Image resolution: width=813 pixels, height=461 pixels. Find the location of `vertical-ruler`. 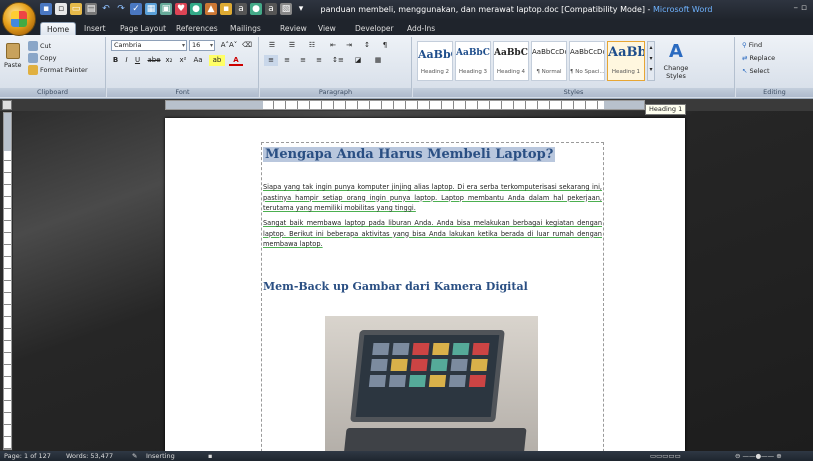

vertical-ruler is located at coordinates (7, 281).